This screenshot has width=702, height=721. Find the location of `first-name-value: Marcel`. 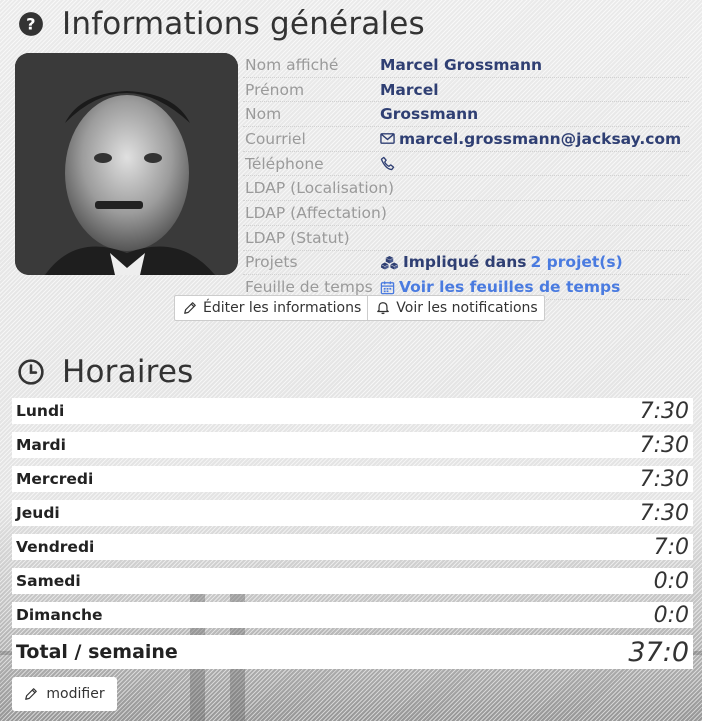

first-name-value: Marcel is located at coordinates (409, 89).